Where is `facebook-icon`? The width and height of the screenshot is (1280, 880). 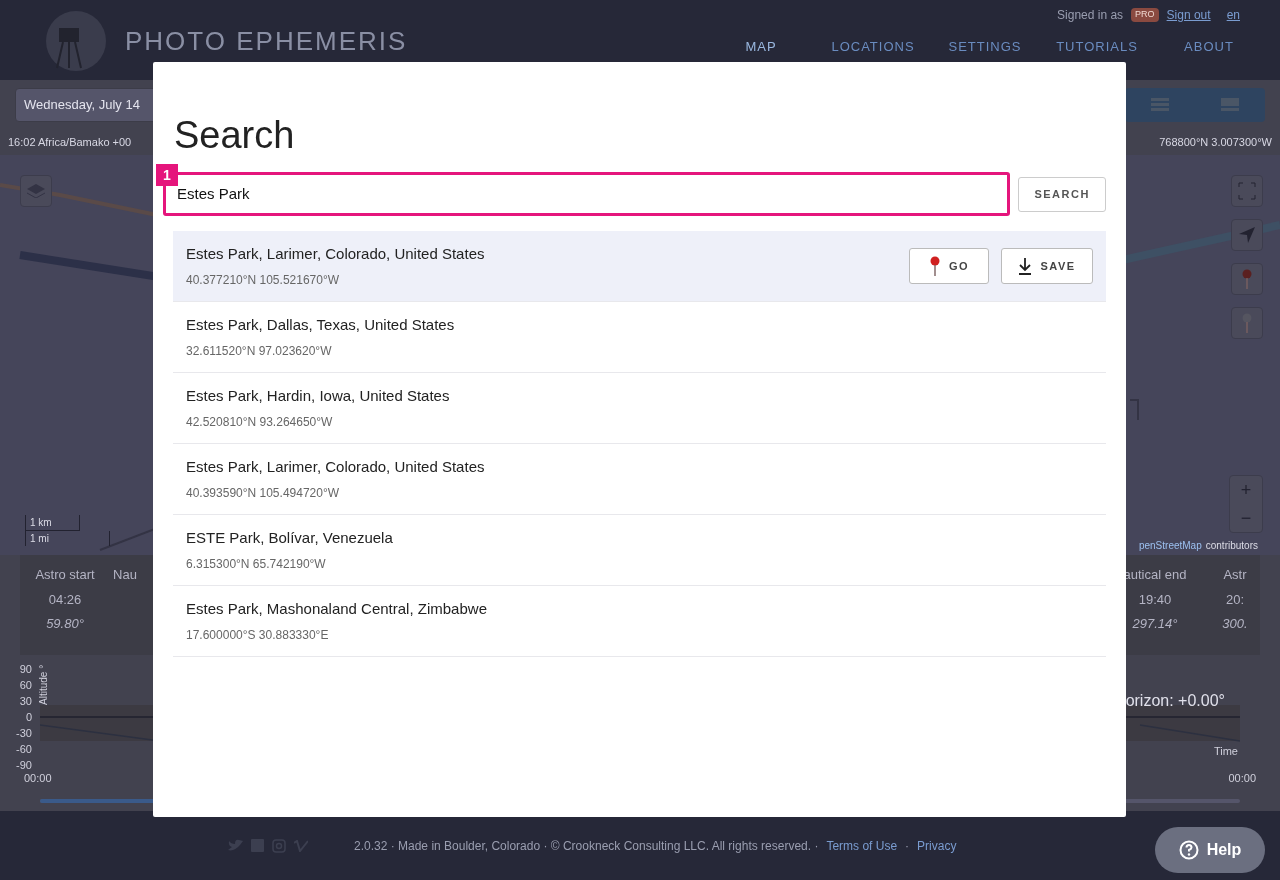
facebook-icon is located at coordinates (257, 845).